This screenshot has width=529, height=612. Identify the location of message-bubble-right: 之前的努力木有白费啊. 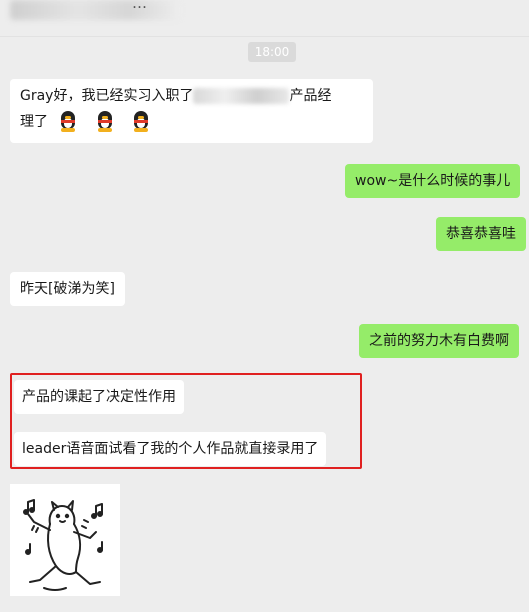
(439, 341).